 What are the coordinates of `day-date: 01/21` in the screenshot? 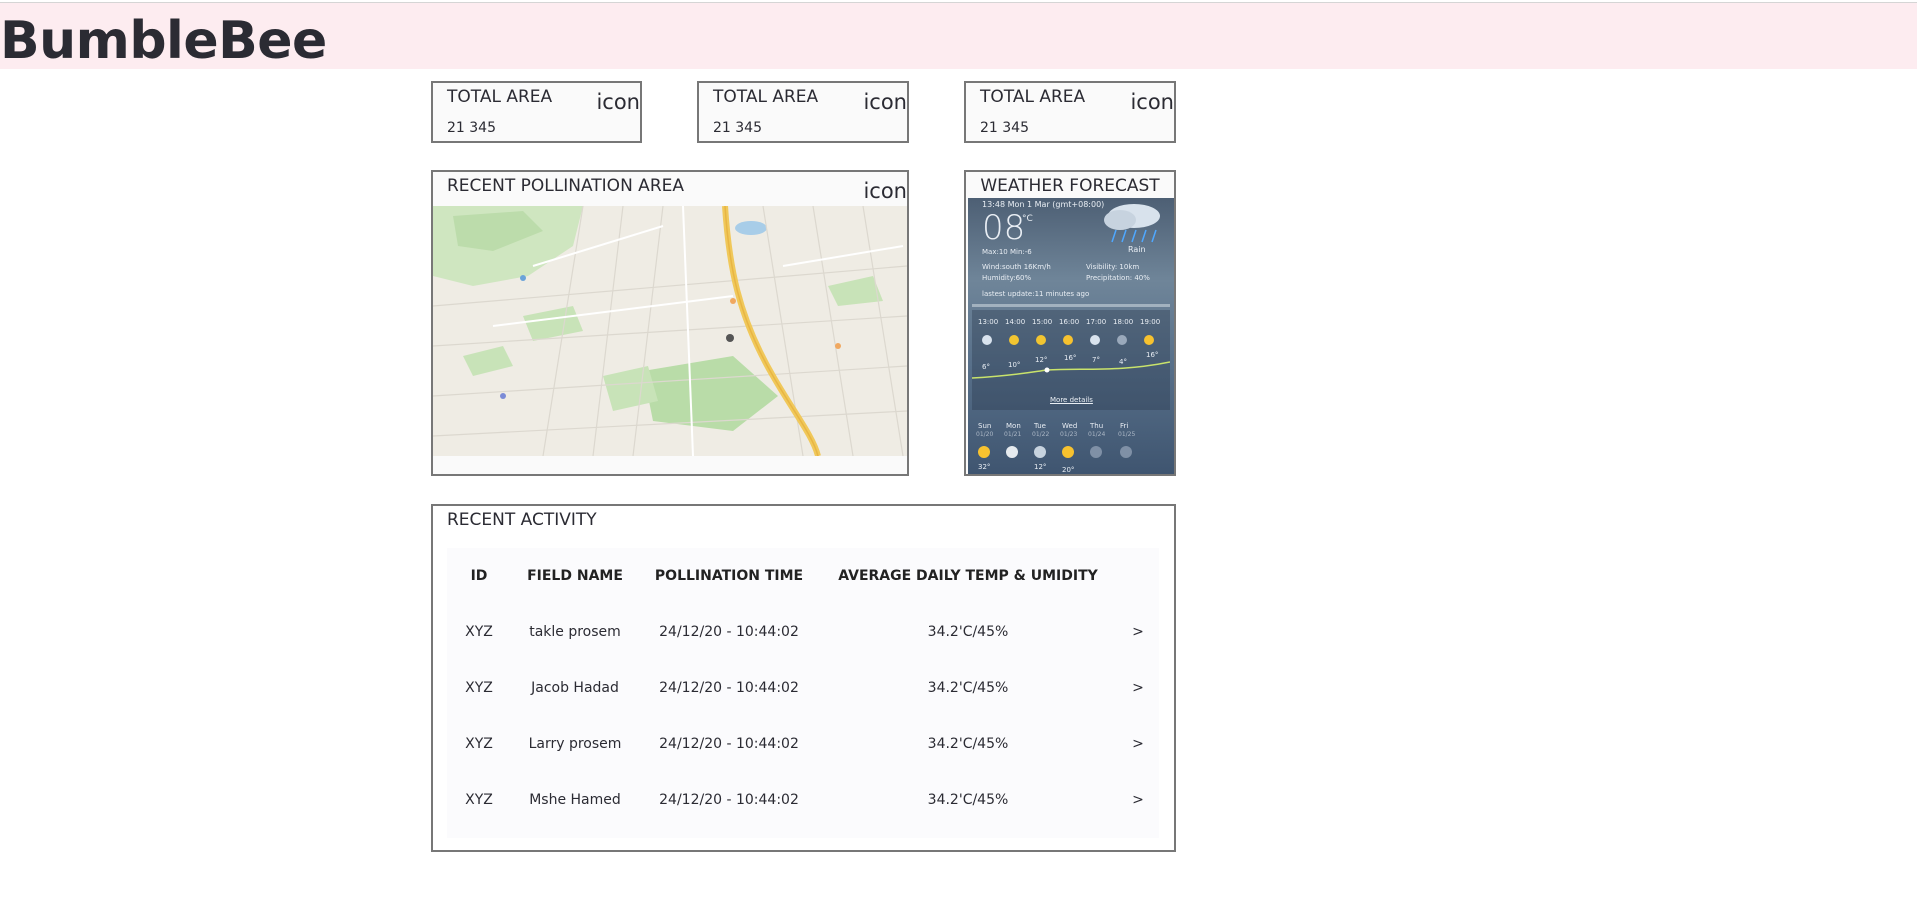 It's located at (1013, 434).